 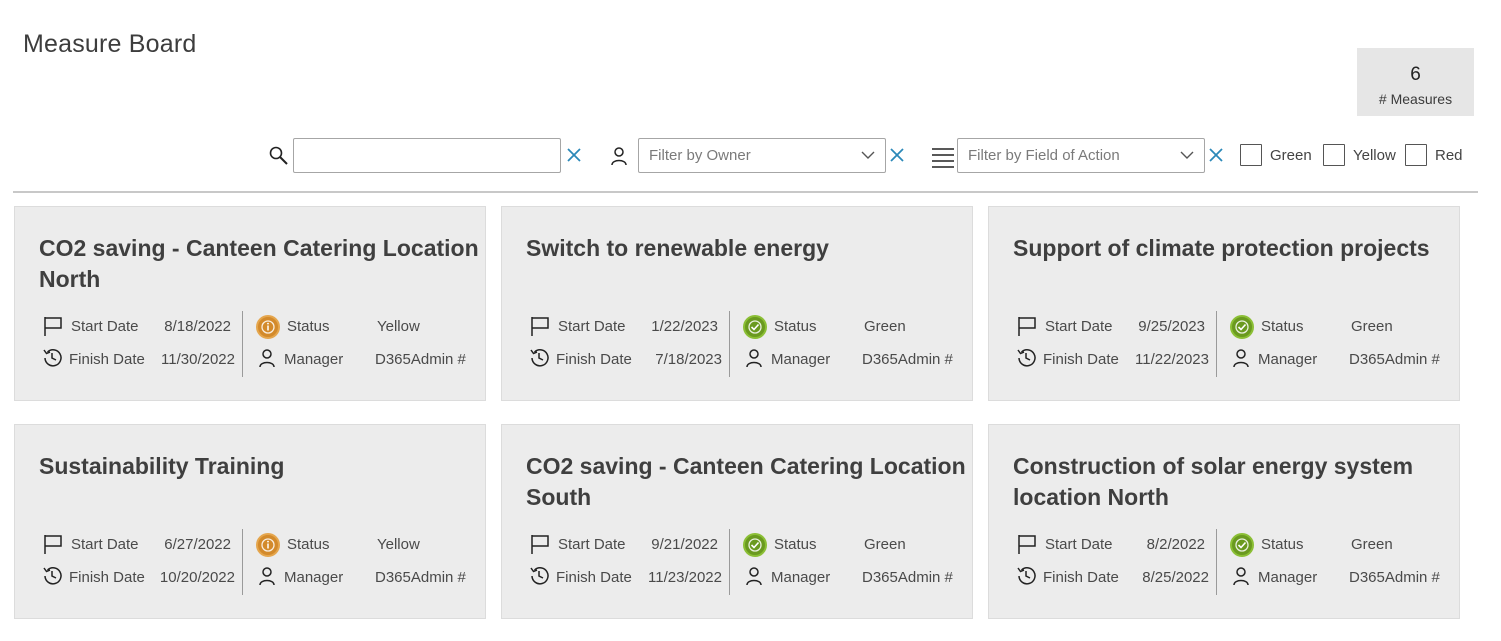 I want to click on filter-divider, so click(x=745, y=192).